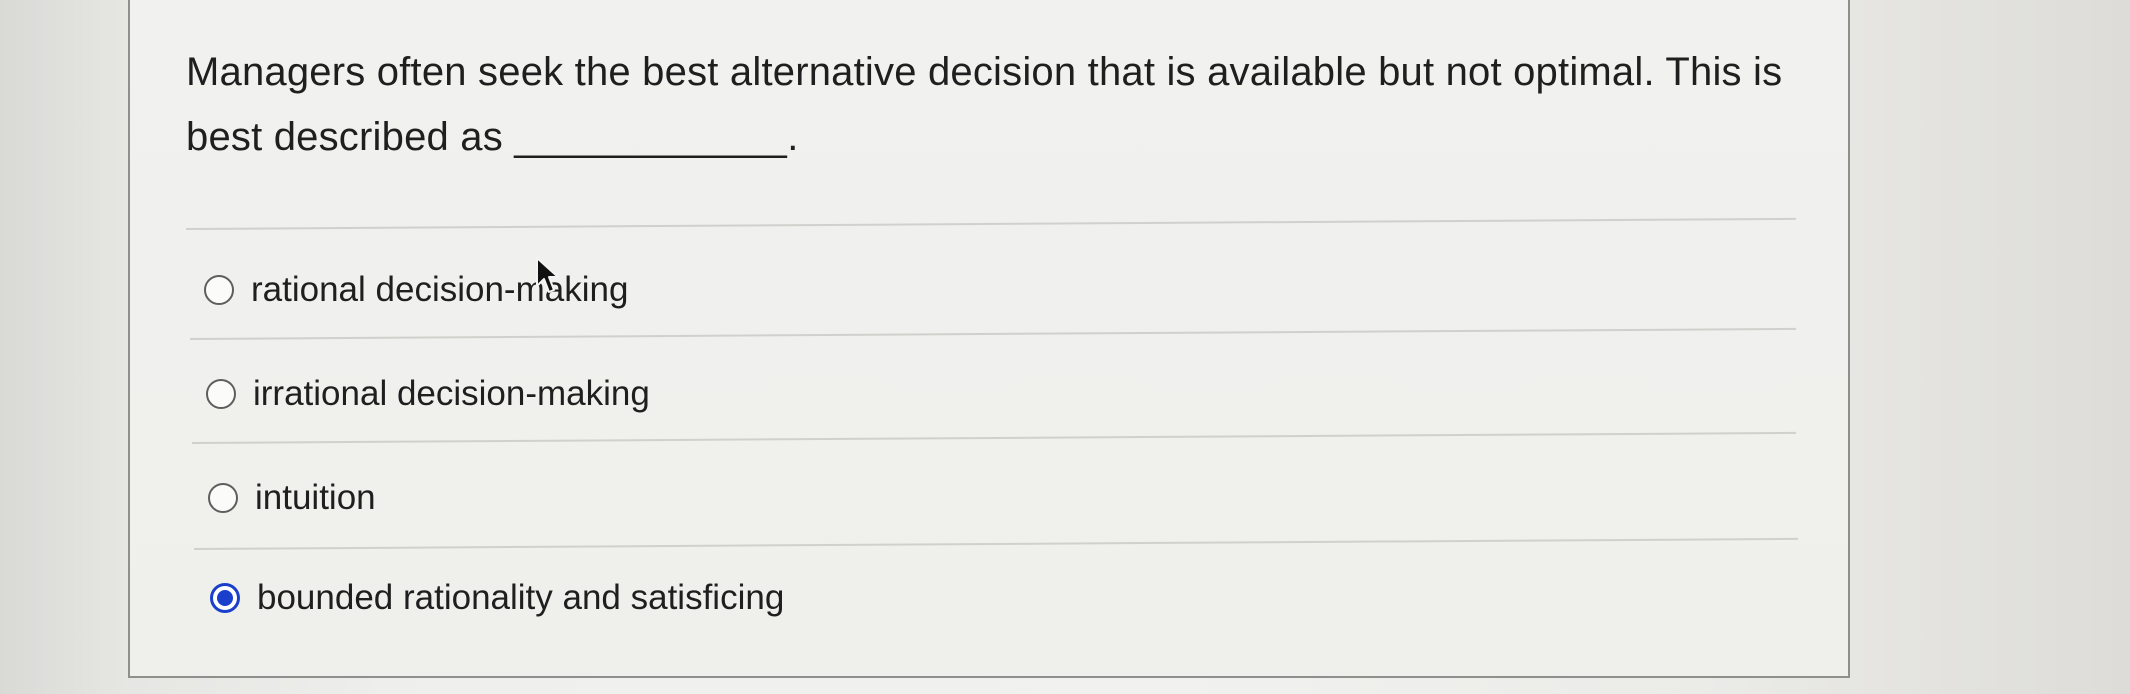 This screenshot has width=2130, height=694. What do you see at coordinates (440, 289) in the screenshot?
I see `option-label: rational decision-making` at bounding box center [440, 289].